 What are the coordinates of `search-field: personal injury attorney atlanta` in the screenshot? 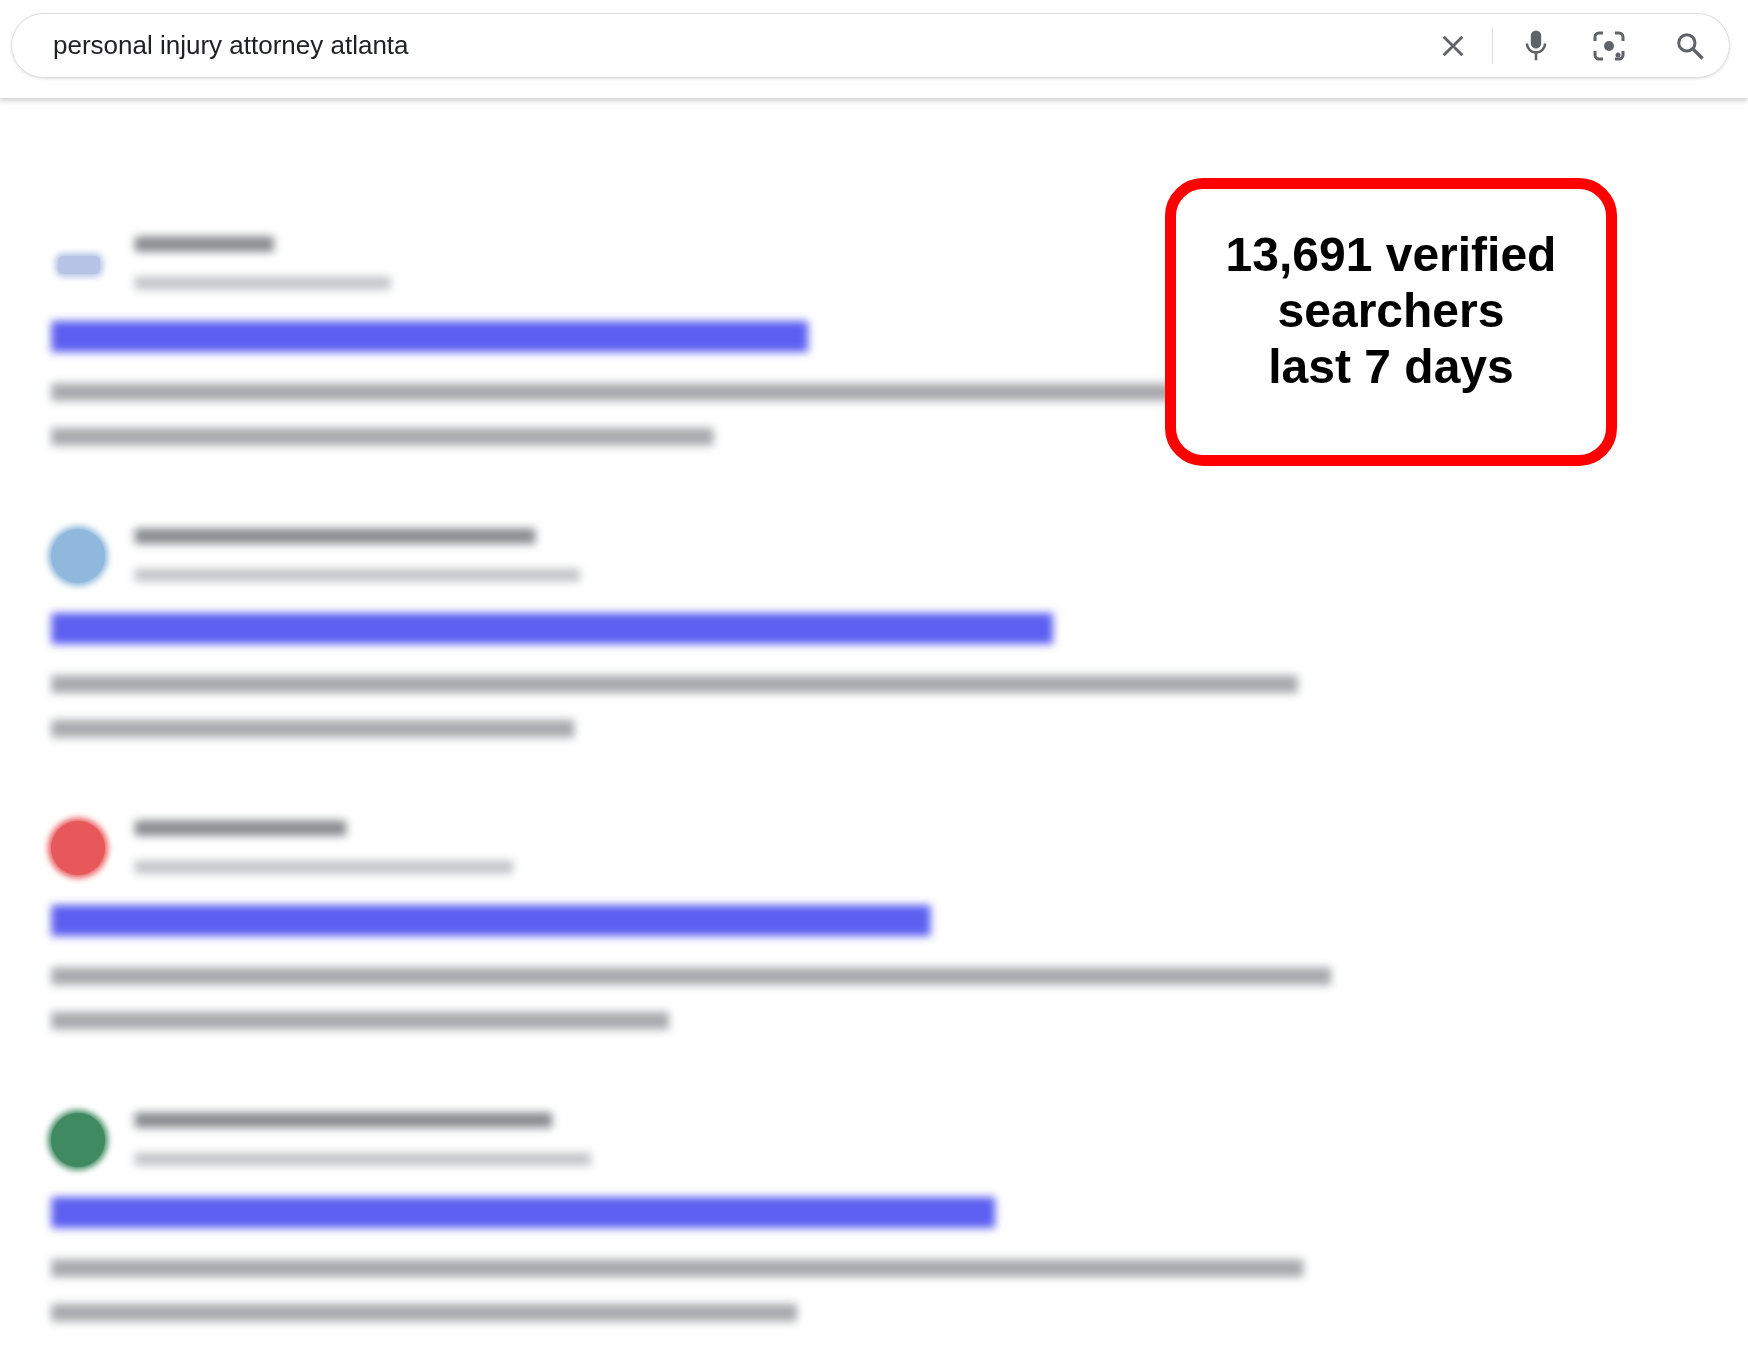 It's located at (746, 45).